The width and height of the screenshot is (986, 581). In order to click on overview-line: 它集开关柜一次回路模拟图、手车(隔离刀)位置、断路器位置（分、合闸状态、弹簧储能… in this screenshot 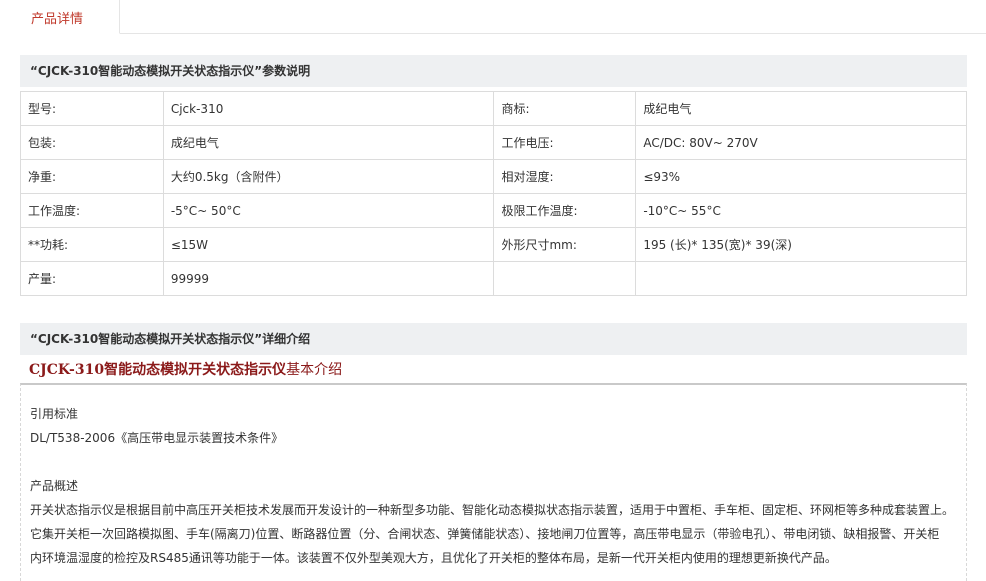, I will do `click(485, 534)`.